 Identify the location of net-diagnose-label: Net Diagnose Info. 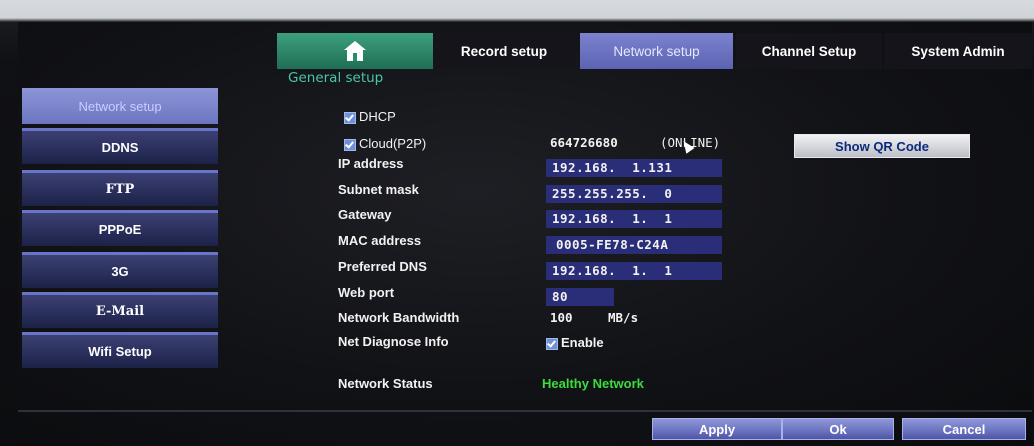
(393, 341).